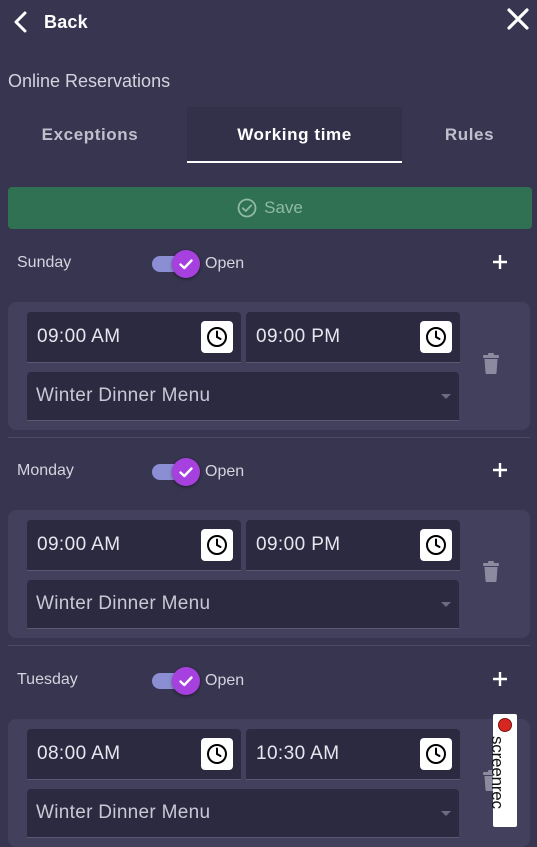 The height and width of the screenshot is (847, 537). I want to click on end-time-field: 10:30 AM, so click(353, 754).